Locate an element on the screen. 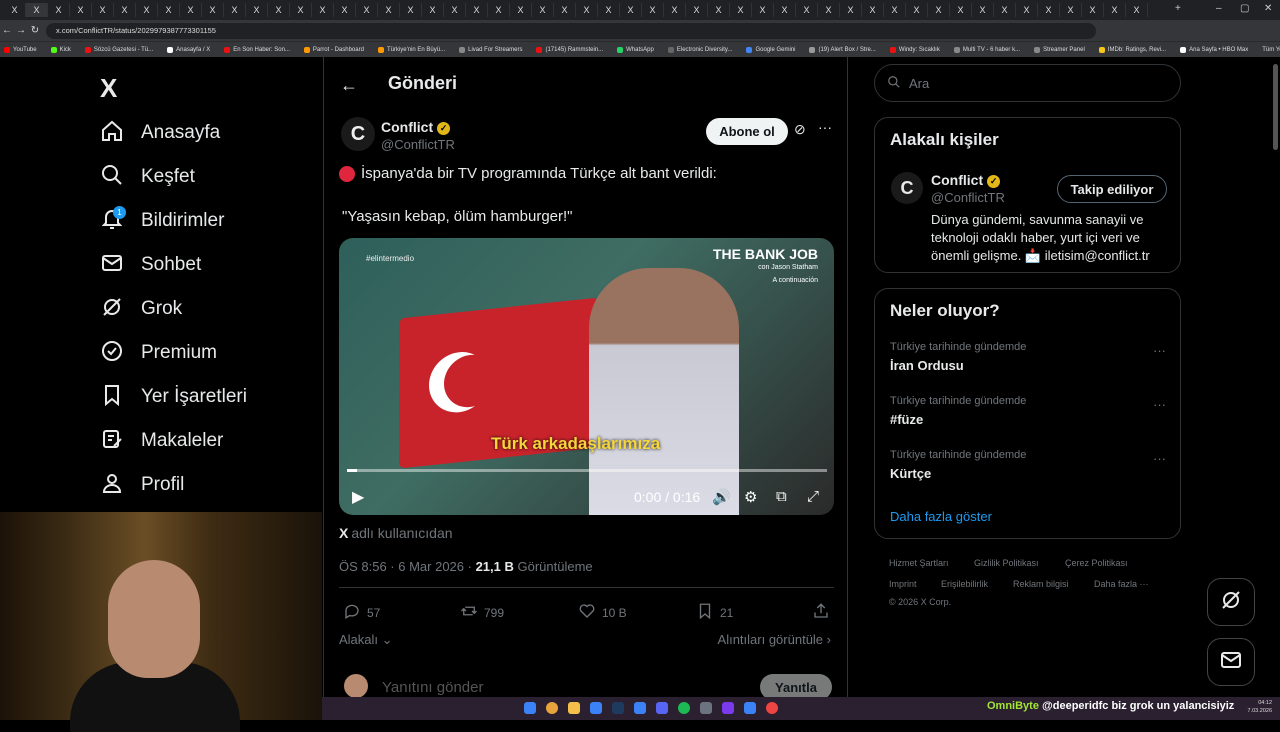 Image resolution: width=1280 pixels, height=732 pixels. grok-fab-button is located at coordinates (1231, 602).